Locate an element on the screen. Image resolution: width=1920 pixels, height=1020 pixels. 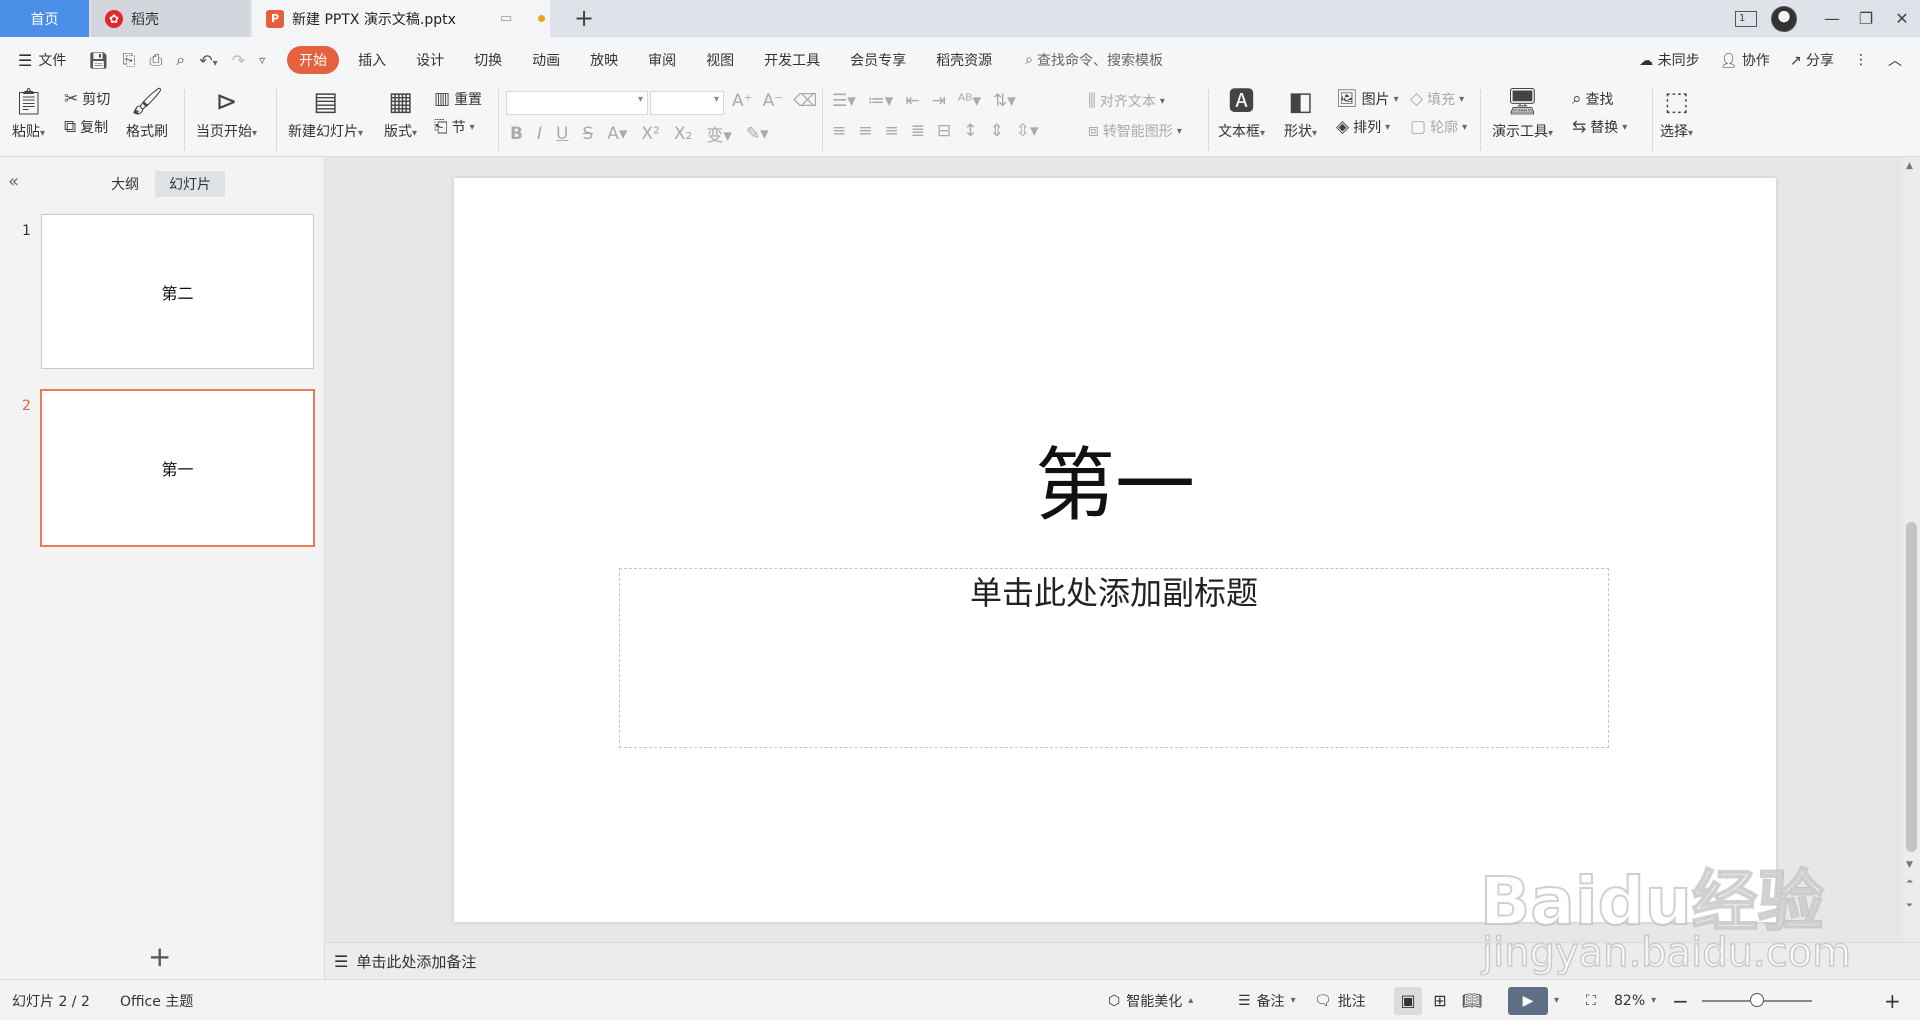
theme-name: Office 主题 is located at coordinates (156, 1000).